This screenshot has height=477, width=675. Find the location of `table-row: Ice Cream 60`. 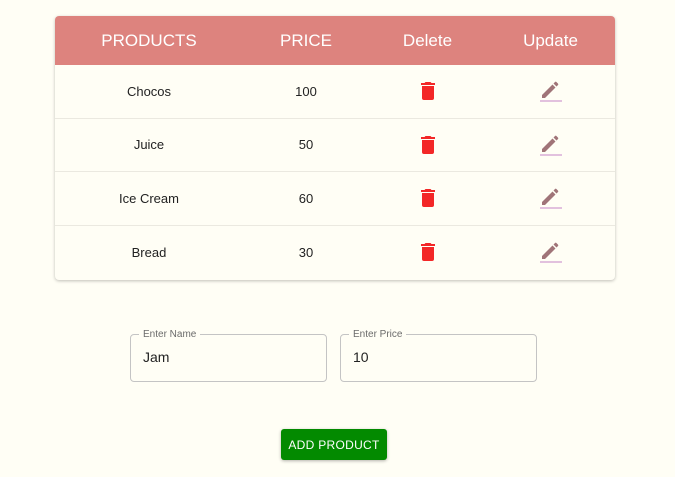

table-row: Ice Cream 60 is located at coordinates (335, 199).